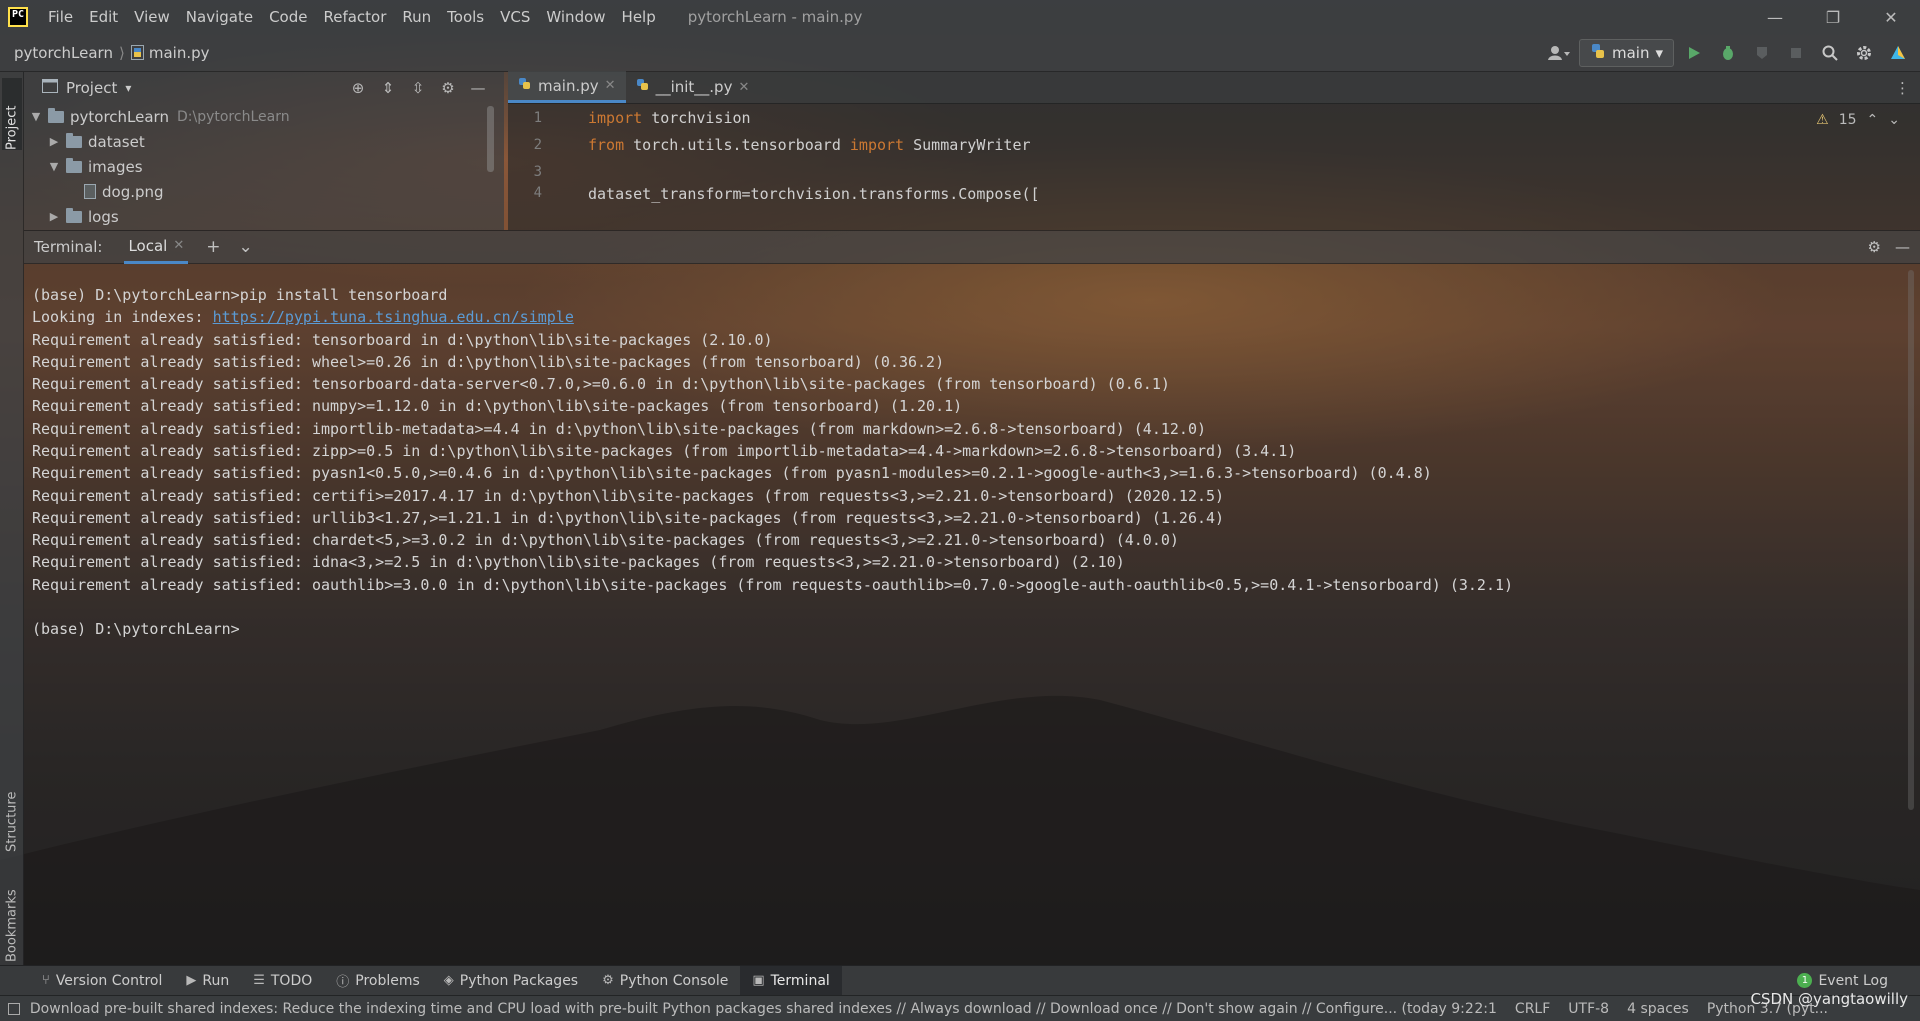  Describe the element at coordinates (378, 981) in the screenshot. I see `tool-tab-problems: ⓘ Problems` at that location.